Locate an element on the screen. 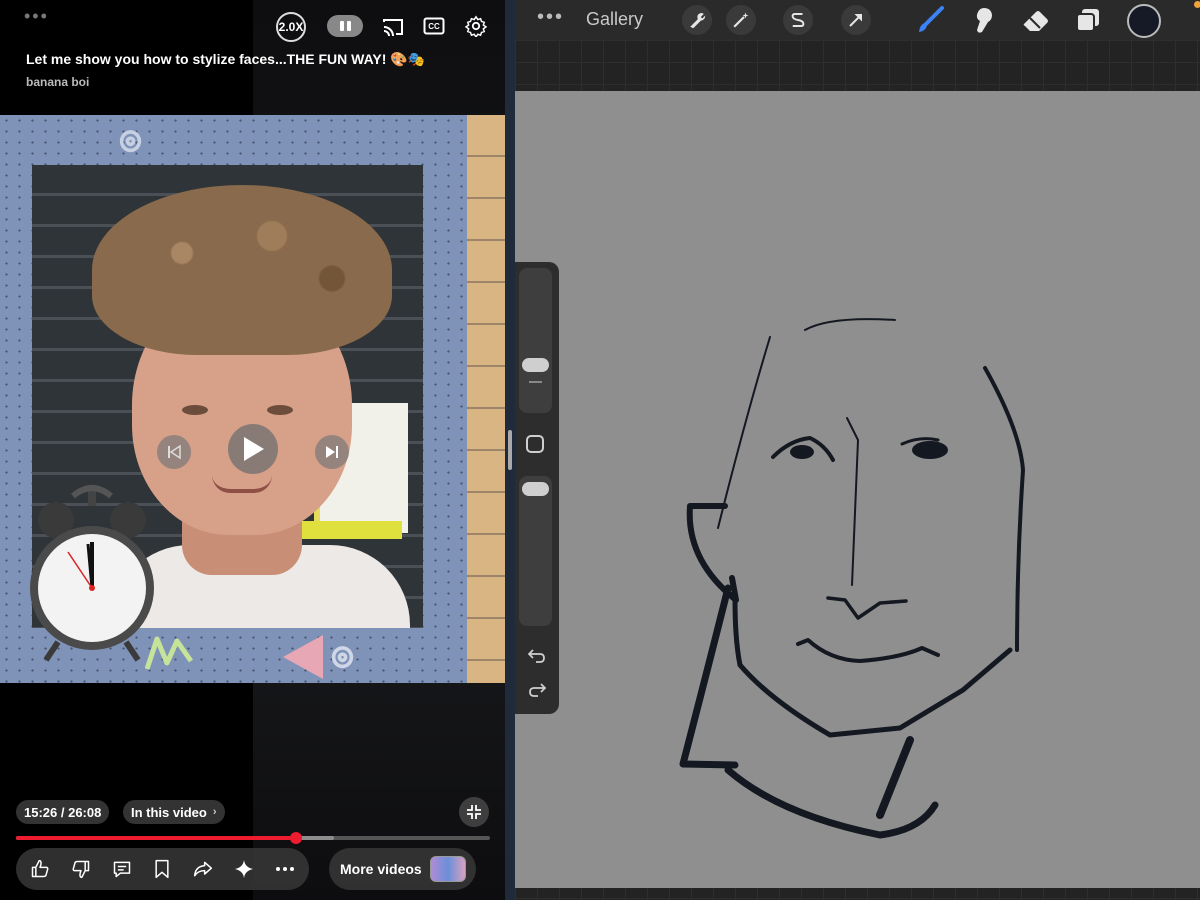  time-display: 15:26 / 26:08 is located at coordinates (63, 812).